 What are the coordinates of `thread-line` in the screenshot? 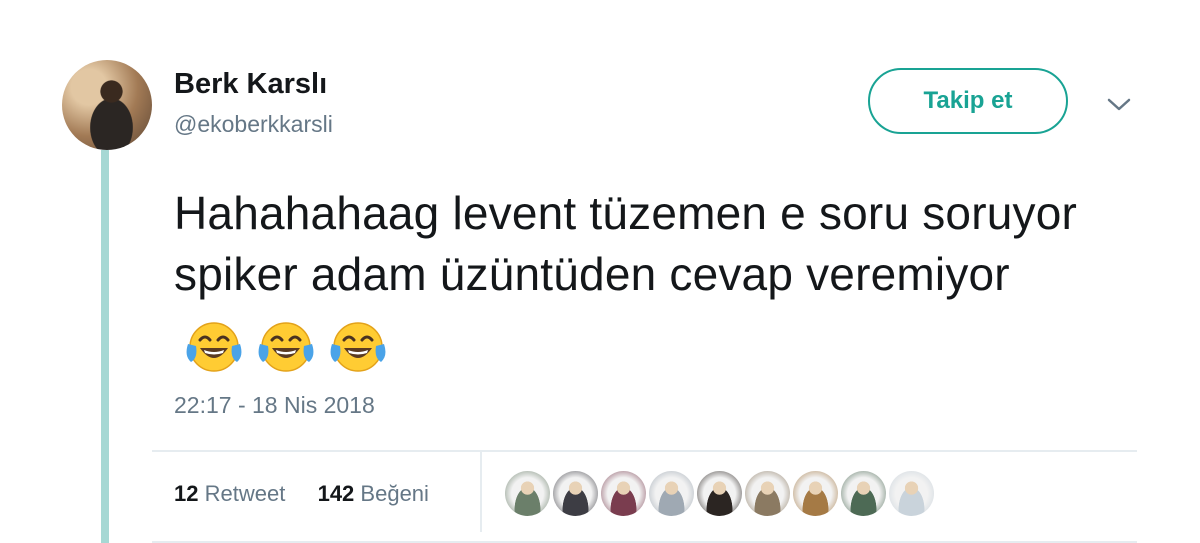 It's located at (105, 346).